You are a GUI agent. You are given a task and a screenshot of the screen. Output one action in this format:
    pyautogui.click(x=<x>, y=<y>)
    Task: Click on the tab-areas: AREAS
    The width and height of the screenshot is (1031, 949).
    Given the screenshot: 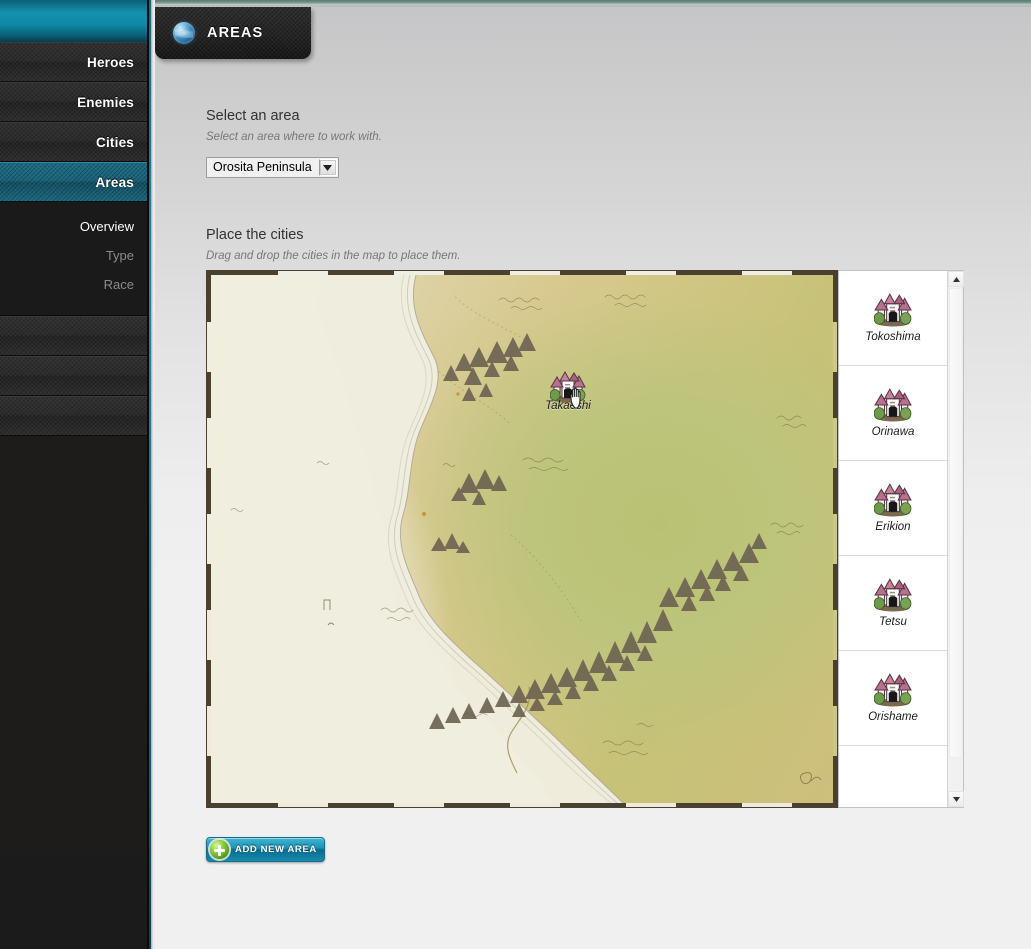 What is the action you would take?
    pyautogui.click(x=233, y=33)
    